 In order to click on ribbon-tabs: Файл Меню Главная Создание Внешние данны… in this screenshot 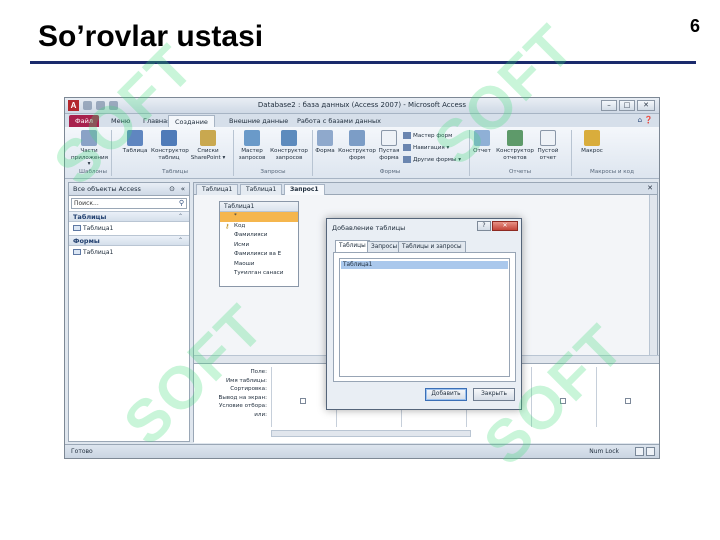, I will do `click(362, 120)`.